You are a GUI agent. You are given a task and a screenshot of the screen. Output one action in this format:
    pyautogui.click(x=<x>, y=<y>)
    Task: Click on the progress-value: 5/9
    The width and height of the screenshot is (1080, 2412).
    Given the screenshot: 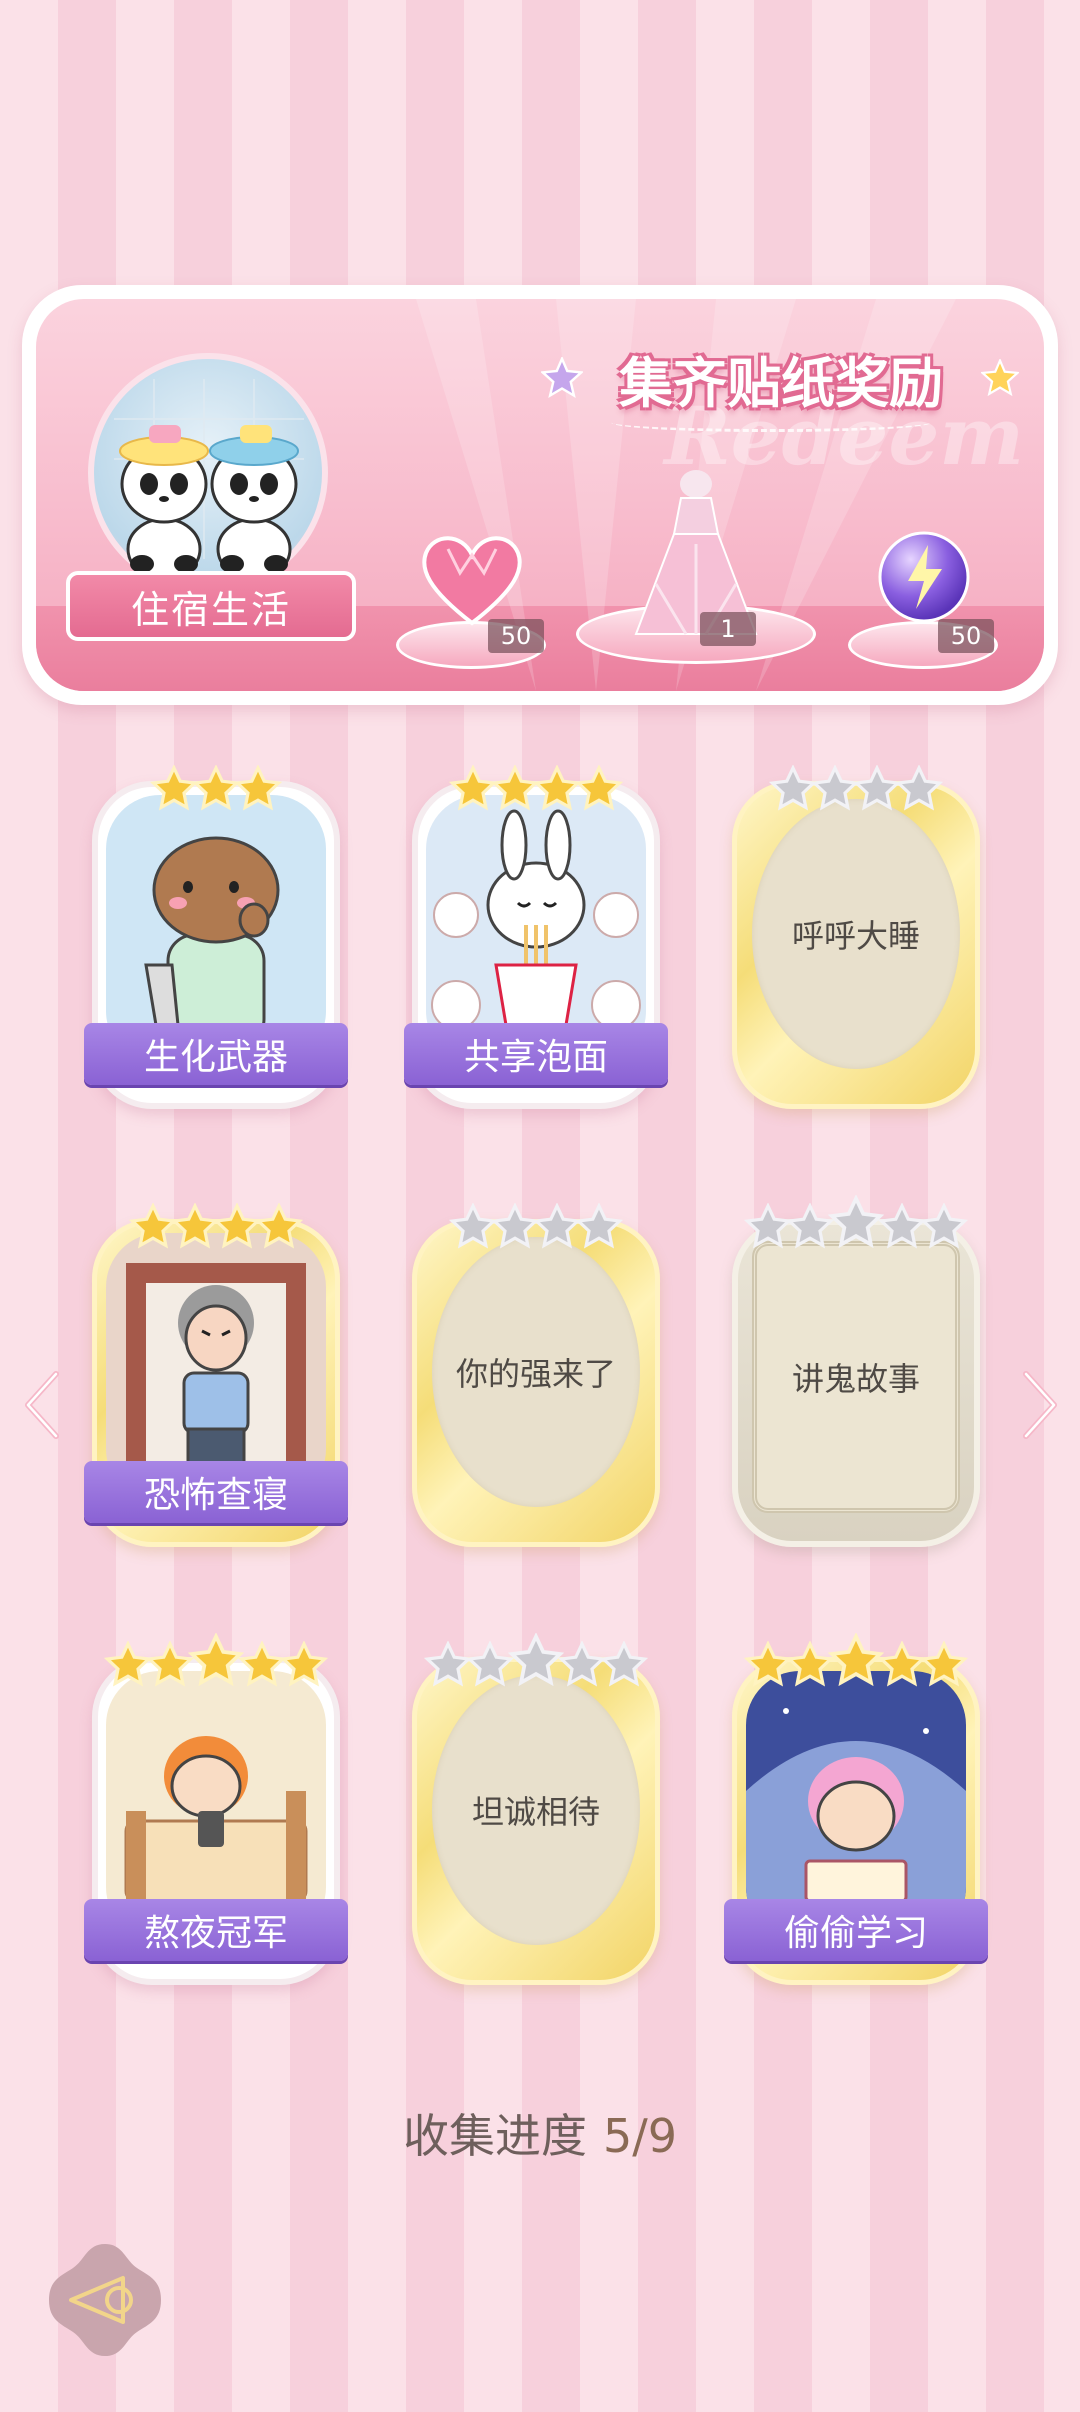 What is the action you would take?
    pyautogui.click(x=640, y=2136)
    